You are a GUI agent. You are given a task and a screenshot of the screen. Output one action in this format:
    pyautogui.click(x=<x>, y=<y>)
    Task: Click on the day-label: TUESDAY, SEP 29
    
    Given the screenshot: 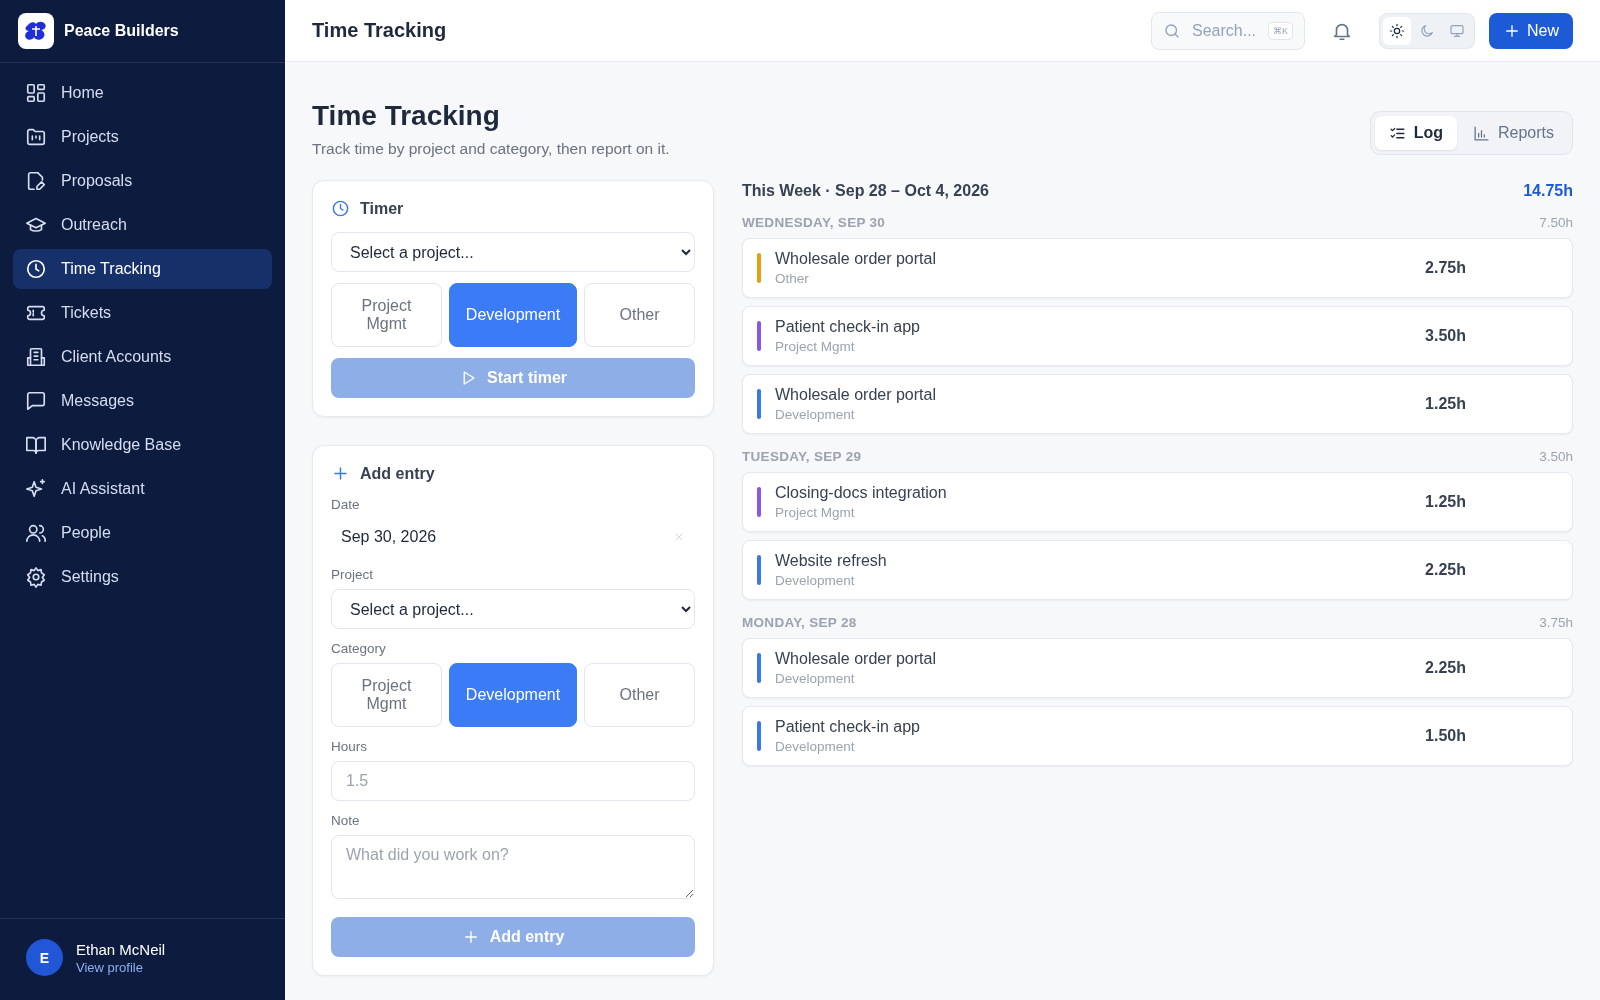 What is the action you would take?
    pyautogui.click(x=802, y=456)
    